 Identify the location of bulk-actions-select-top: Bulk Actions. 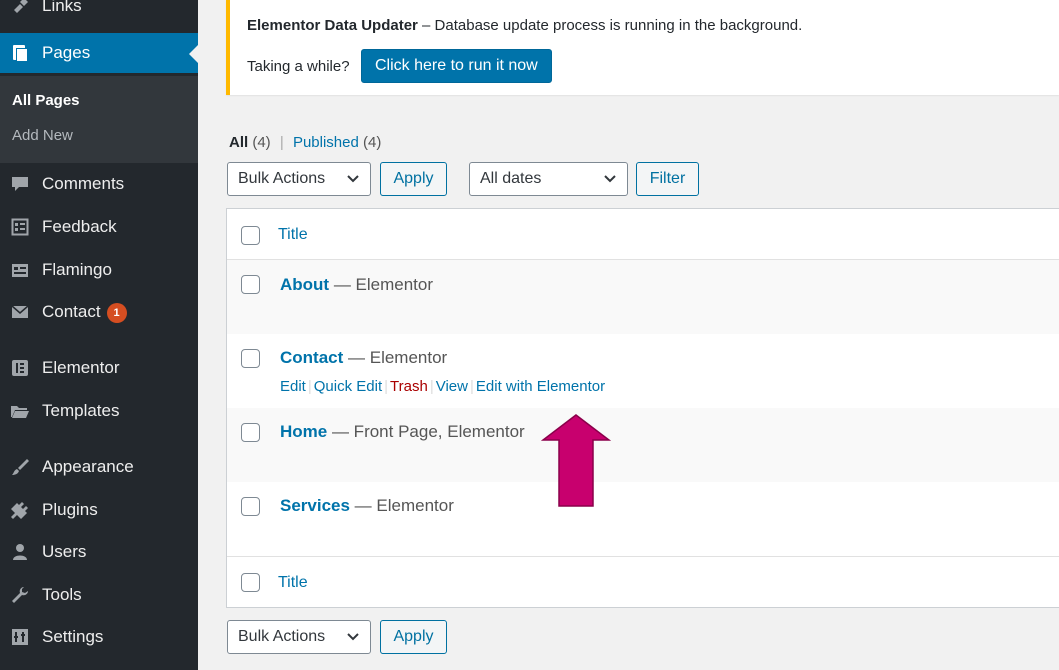
(299, 179).